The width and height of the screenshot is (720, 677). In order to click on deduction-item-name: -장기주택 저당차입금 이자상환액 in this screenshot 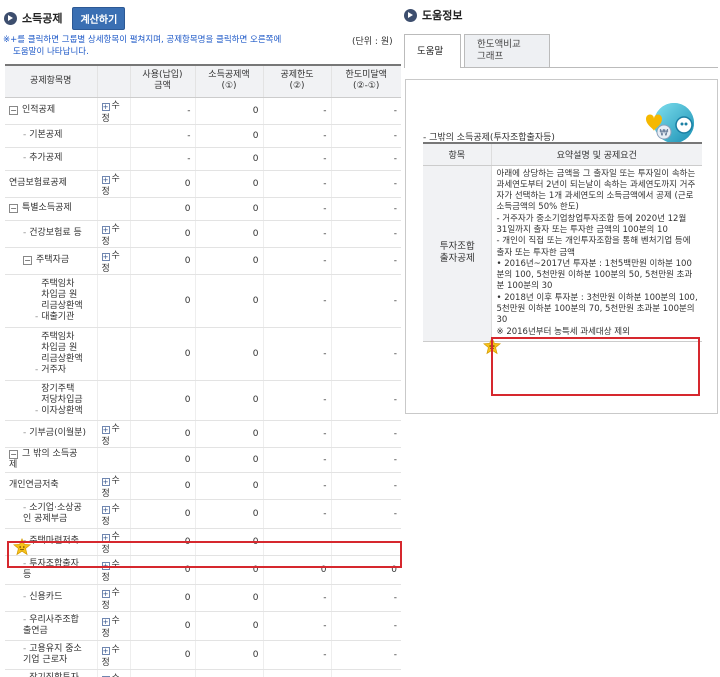, I will do `click(51, 400)`.